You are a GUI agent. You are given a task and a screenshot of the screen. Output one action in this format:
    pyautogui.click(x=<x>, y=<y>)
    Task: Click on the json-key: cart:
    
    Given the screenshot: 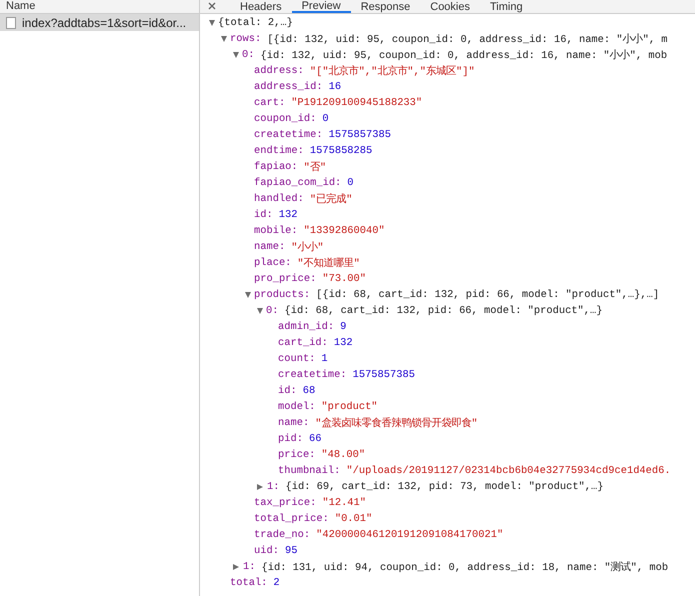 What is the action you would take?
    pyautogui.click(x=270, y=103)
    